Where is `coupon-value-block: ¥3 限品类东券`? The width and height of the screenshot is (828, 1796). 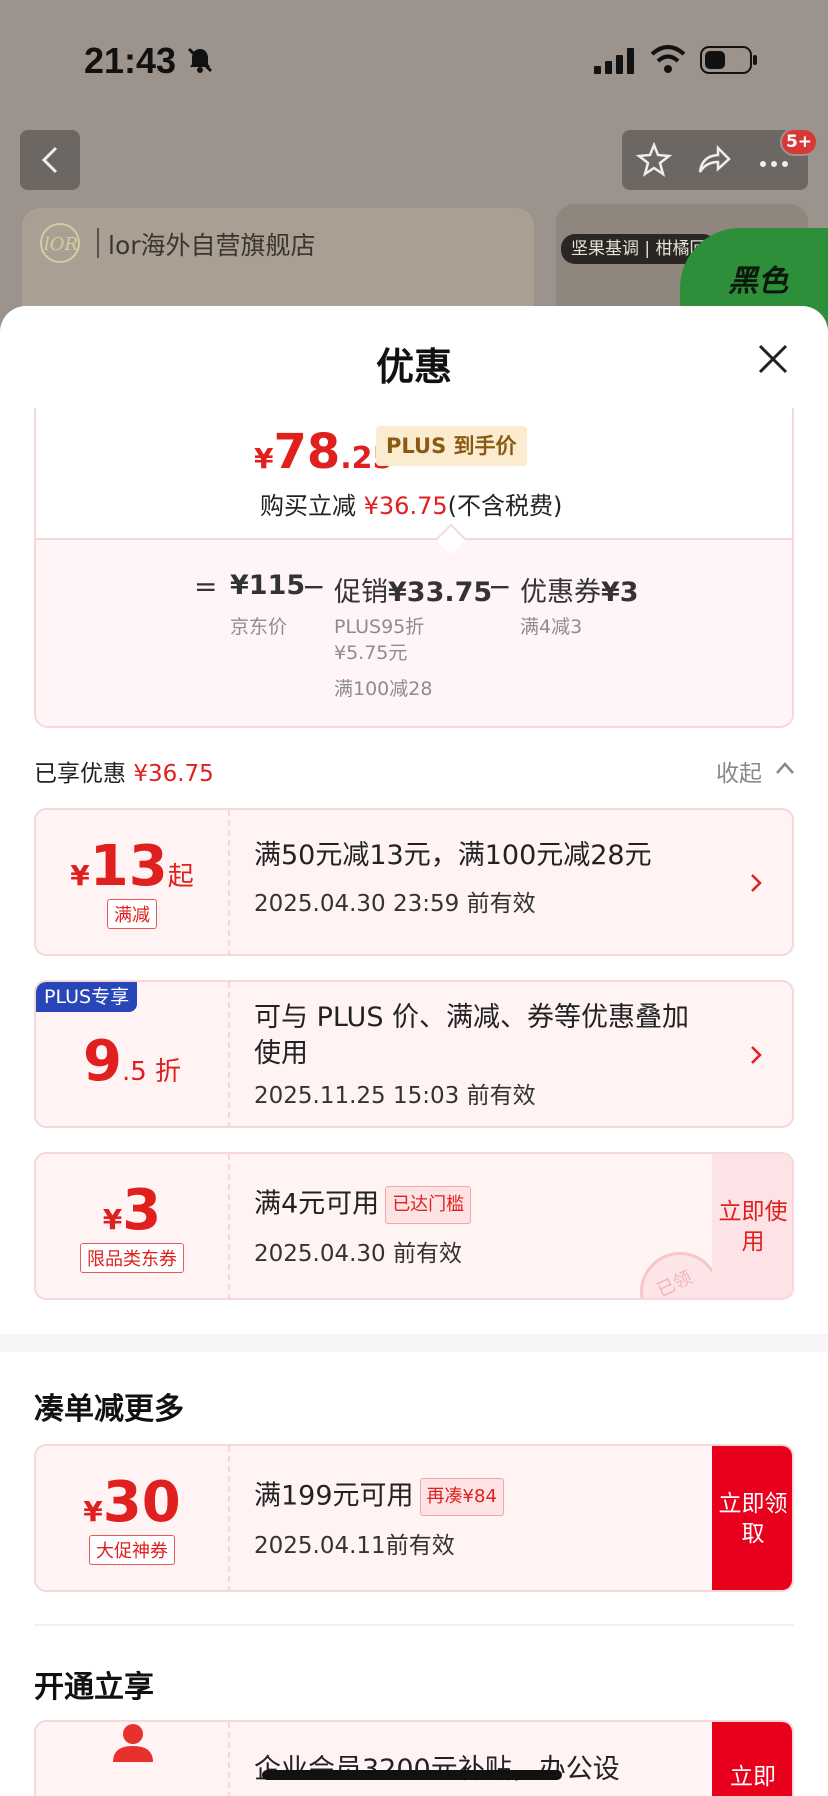 coupon-value-block: ¥3 限品类东券 is located at coordinates (132, 1226).